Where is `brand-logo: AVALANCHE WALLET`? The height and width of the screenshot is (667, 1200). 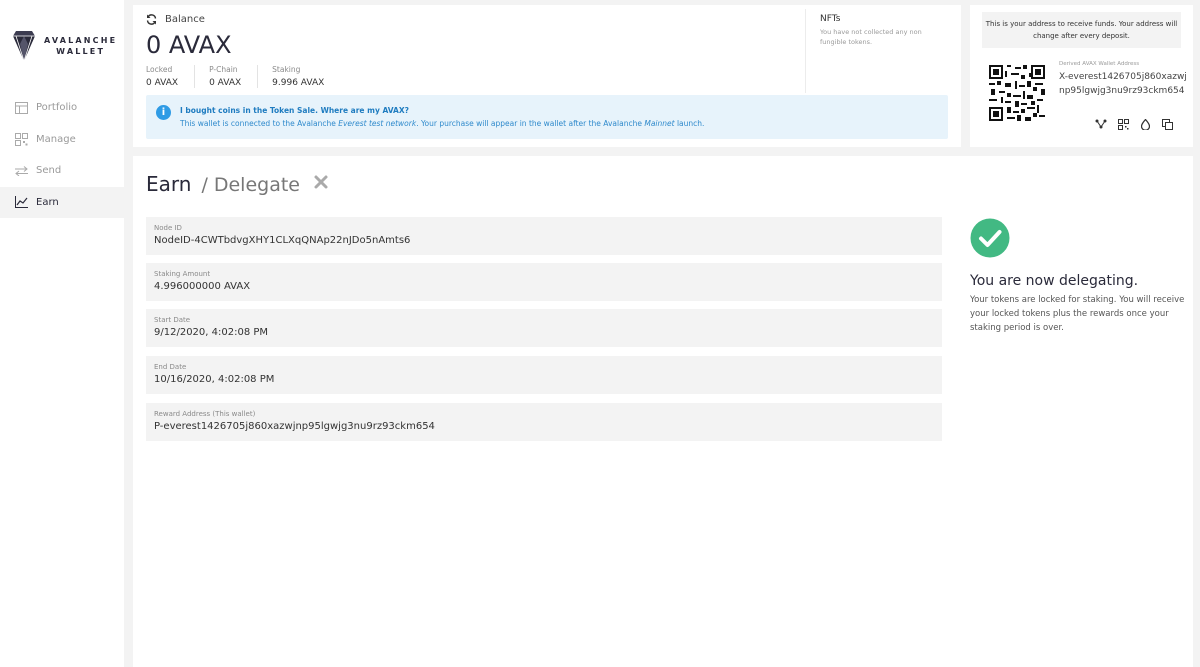 brand-logo: AVALANCHE WALLET is located at coordinates (64, 46).